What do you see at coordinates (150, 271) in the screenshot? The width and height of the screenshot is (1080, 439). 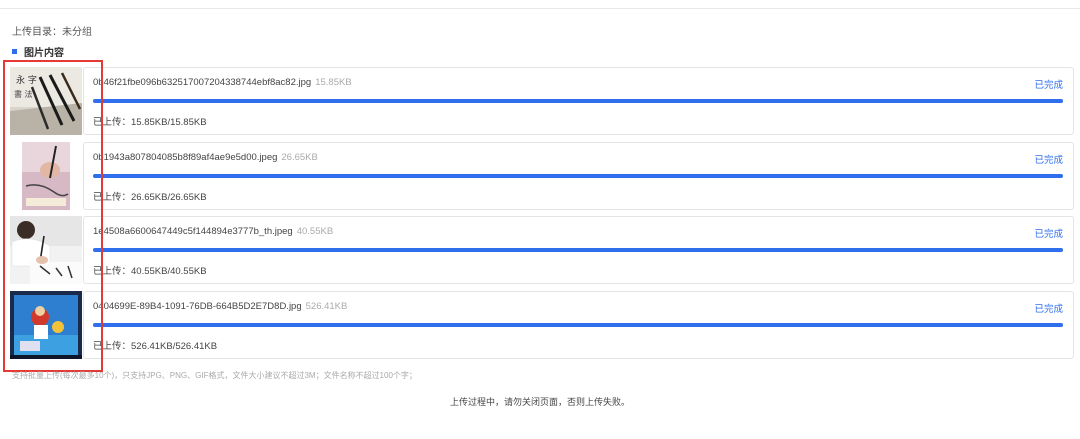 I see `uploaded-text: 已上传：40.55KB/40.55KB` at bounding box center [150, 271].